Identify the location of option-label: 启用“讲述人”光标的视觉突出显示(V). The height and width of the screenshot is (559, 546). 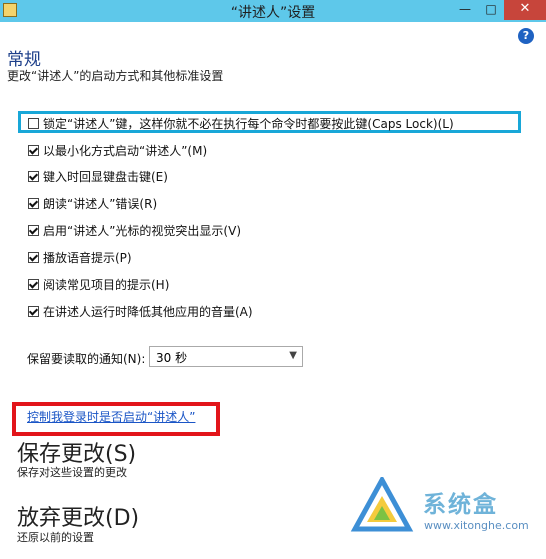
(142, 230).